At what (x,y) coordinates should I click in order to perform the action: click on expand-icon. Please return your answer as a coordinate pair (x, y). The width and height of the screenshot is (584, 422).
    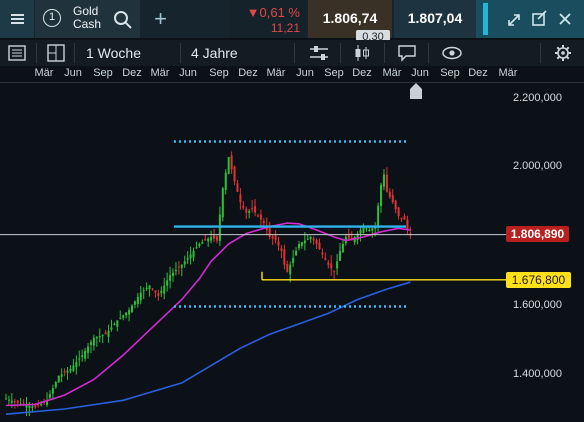
    Looking at the image, I should click on (514, 20).